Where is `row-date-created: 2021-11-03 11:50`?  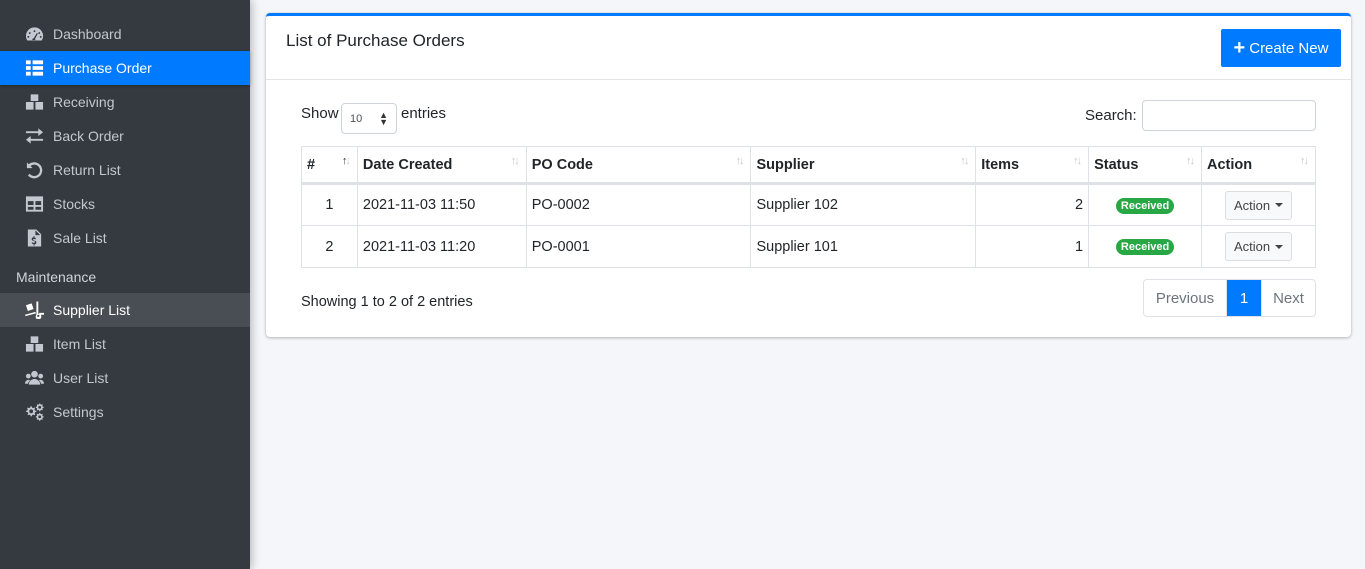 row-date-created: 2021-11-03 11:50 is located at coordinates (441, 204).